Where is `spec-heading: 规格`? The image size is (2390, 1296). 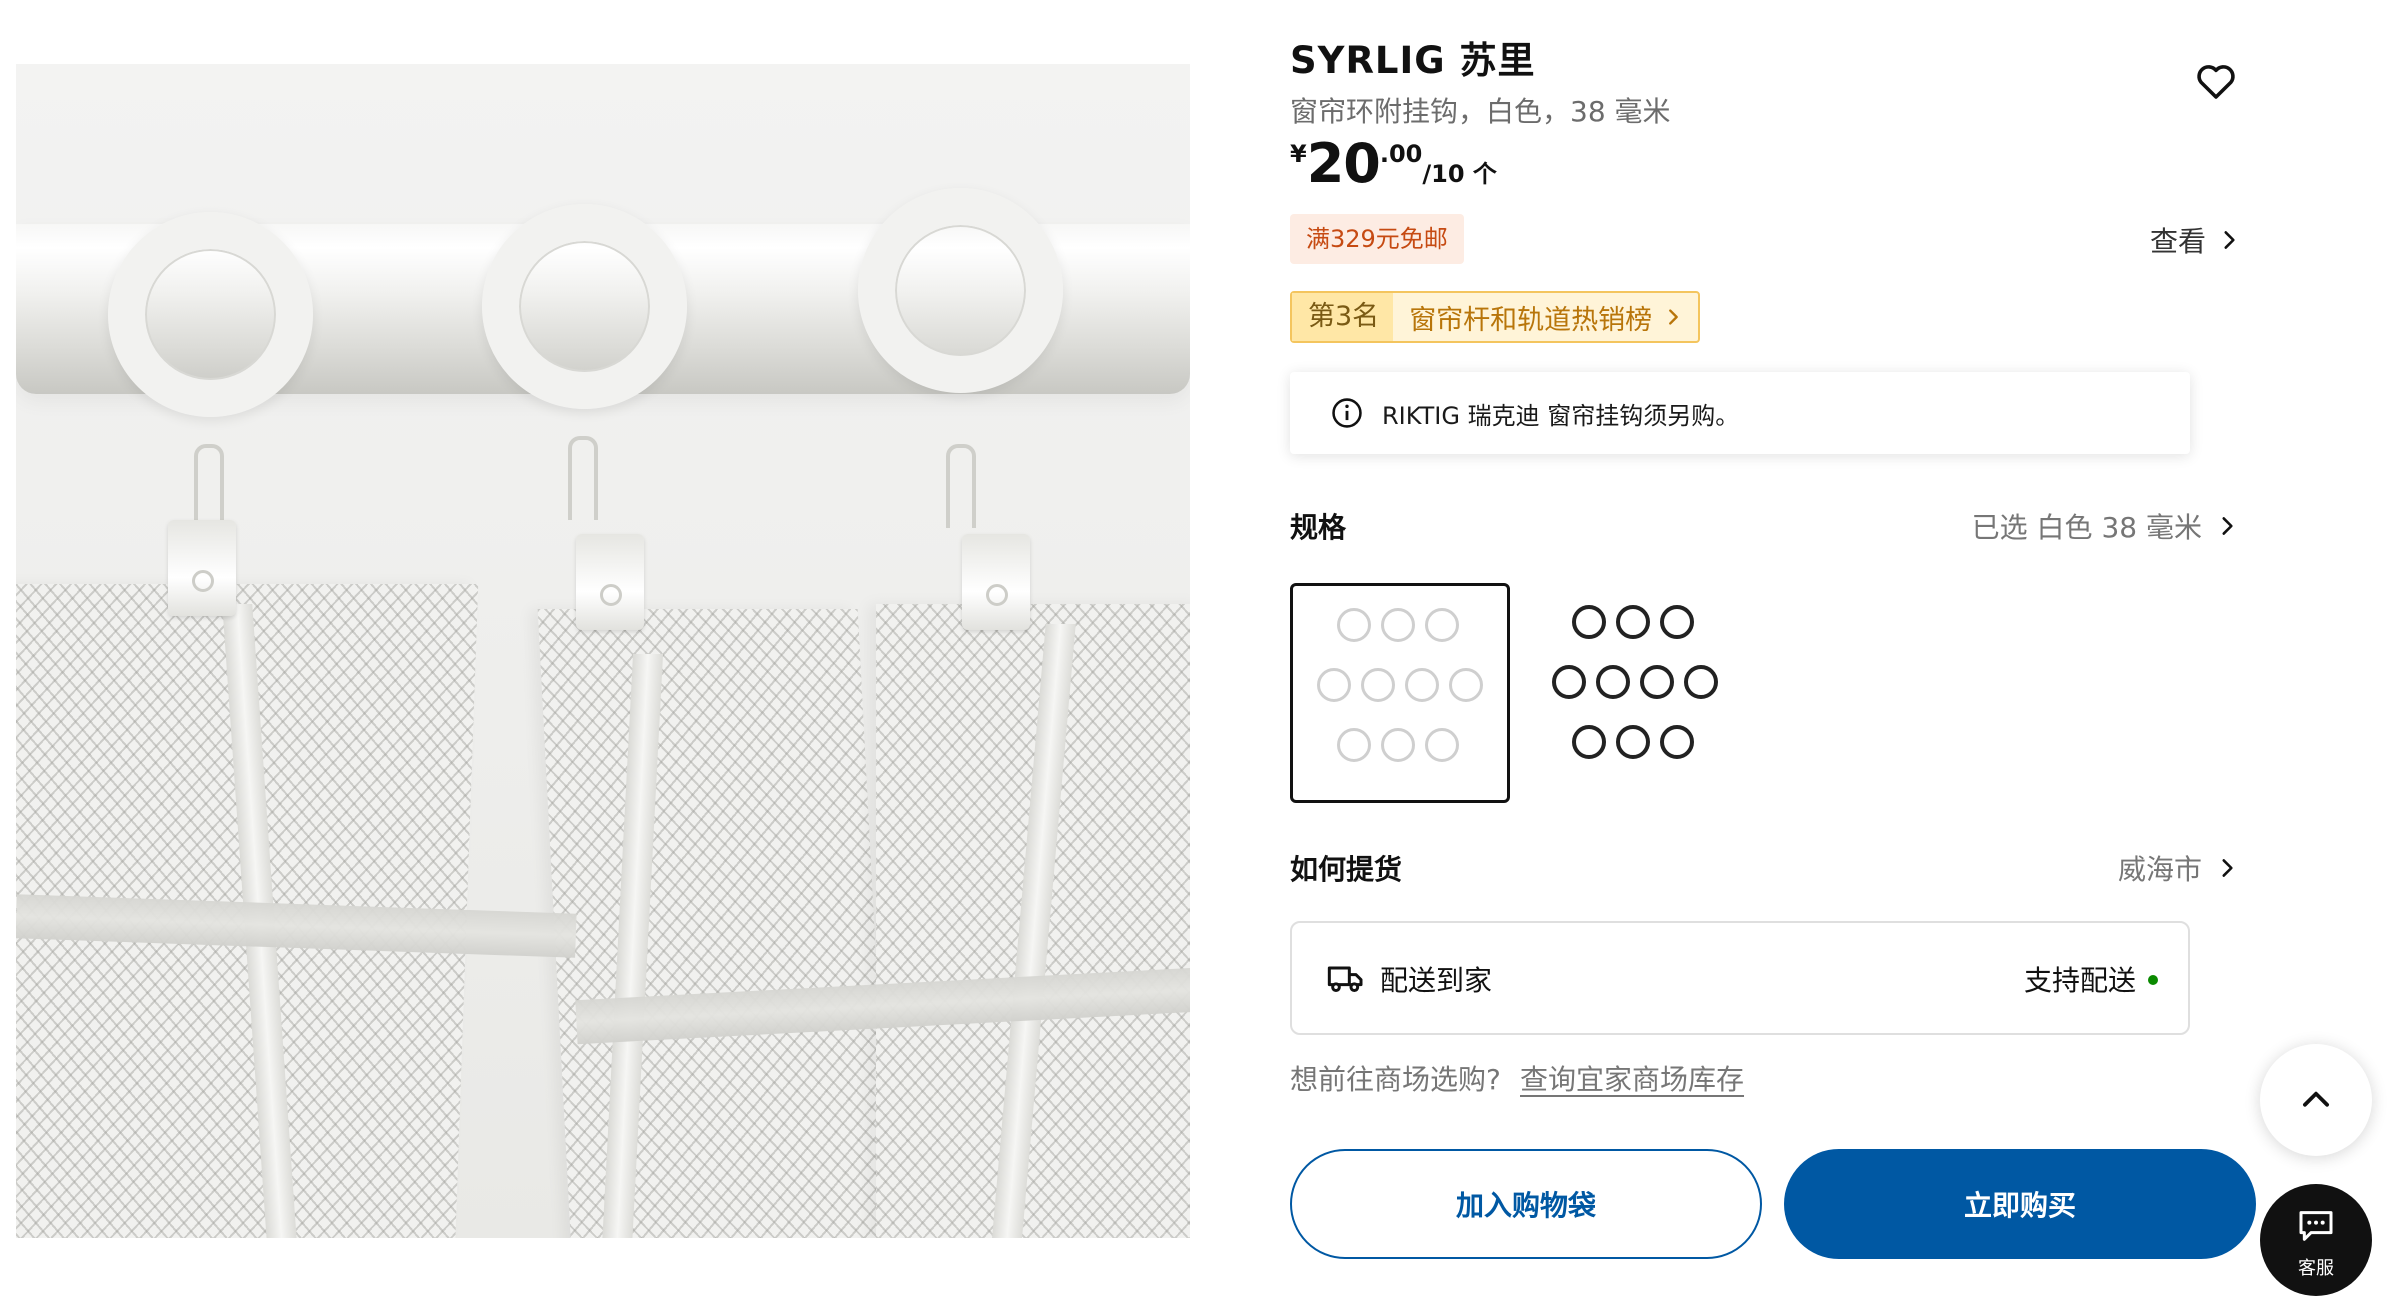 spec-heading: 规格 is located at coordinates (1318, 527).